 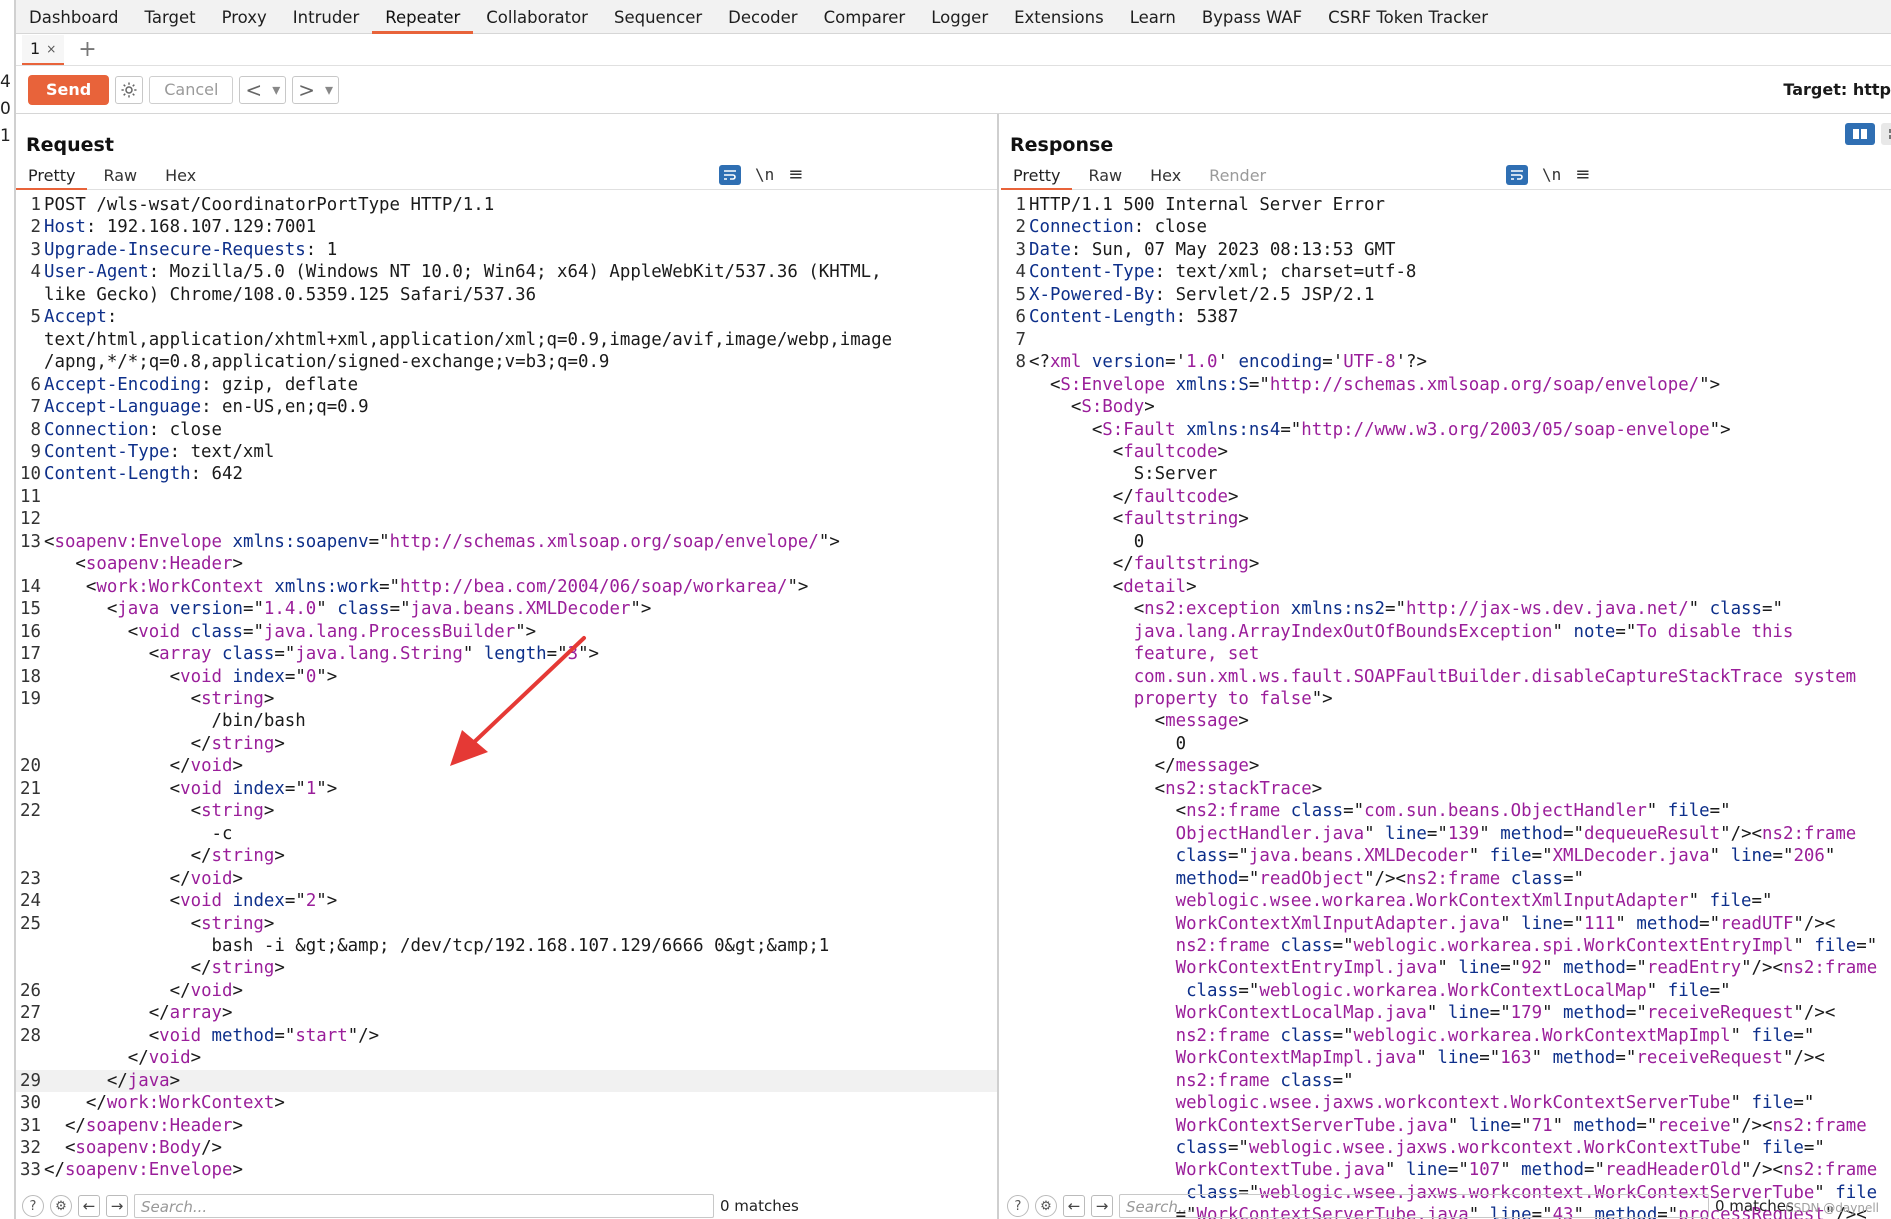 What do you see at coordinates (506, 1081) in the screenshot?
I see `code-line: 29 </java>` at bounding box center [506, 1081].